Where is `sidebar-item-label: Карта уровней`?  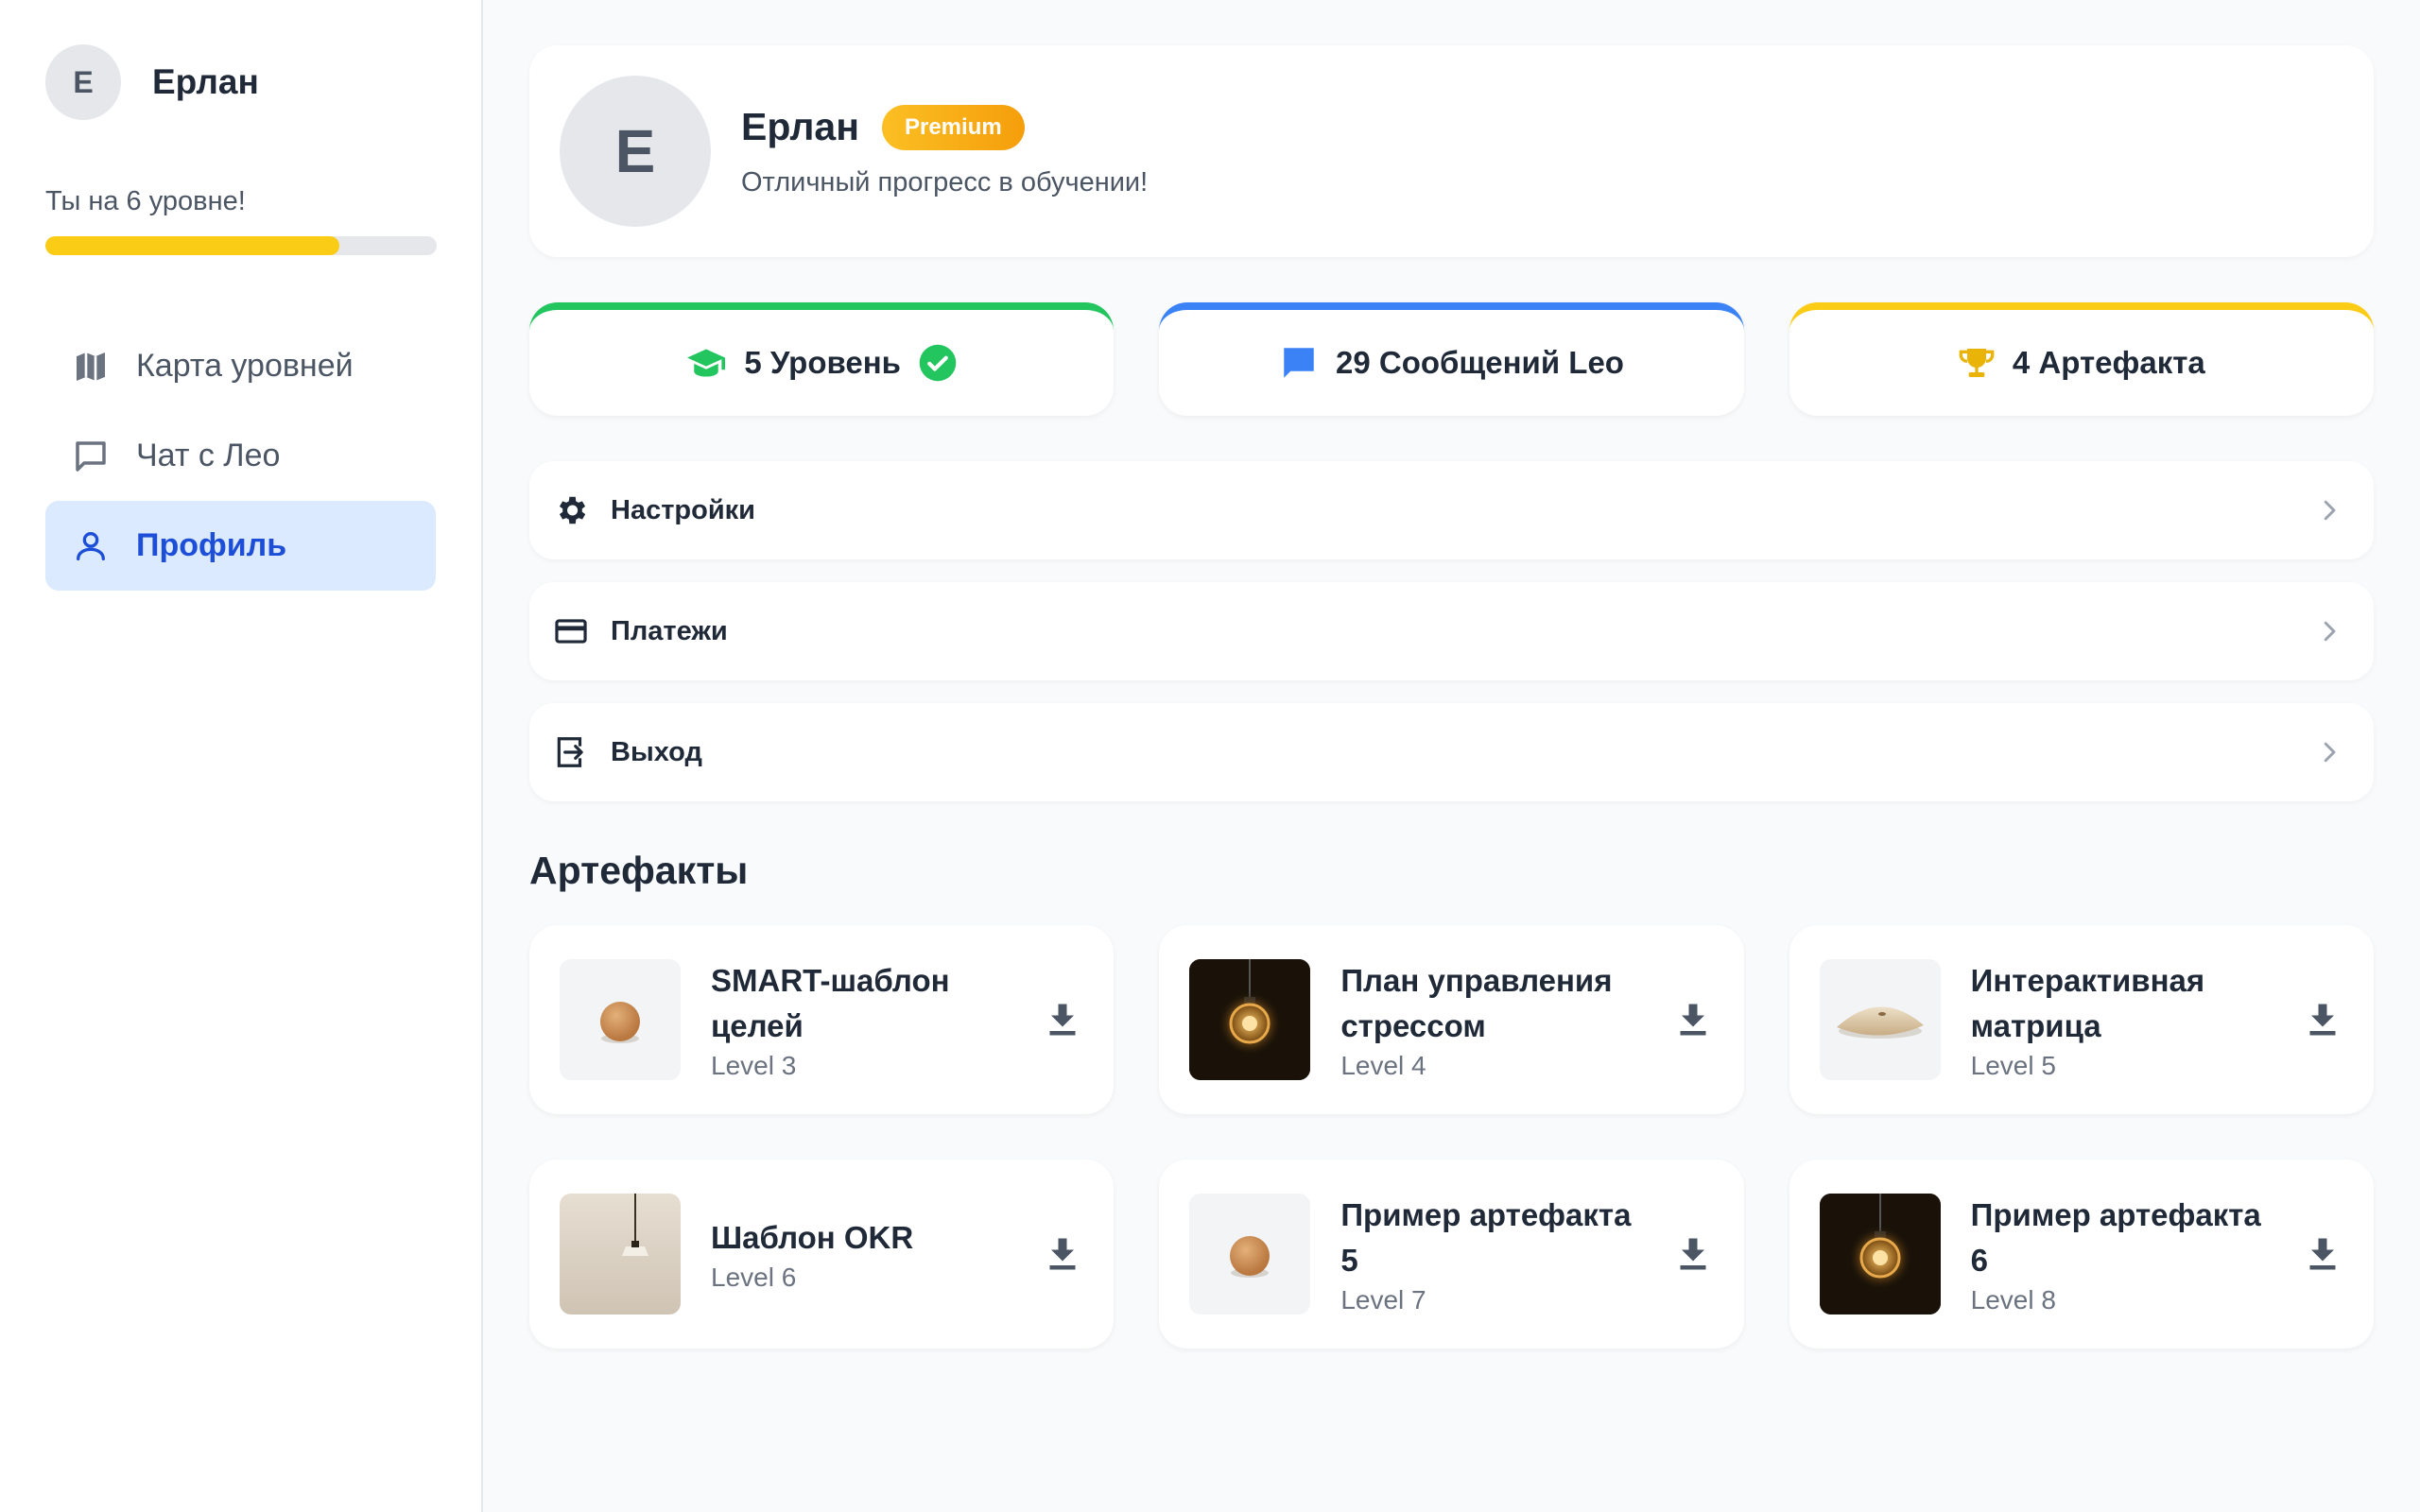
sidebar-item-label: Карта уровней is located at coordinates (245, 366).